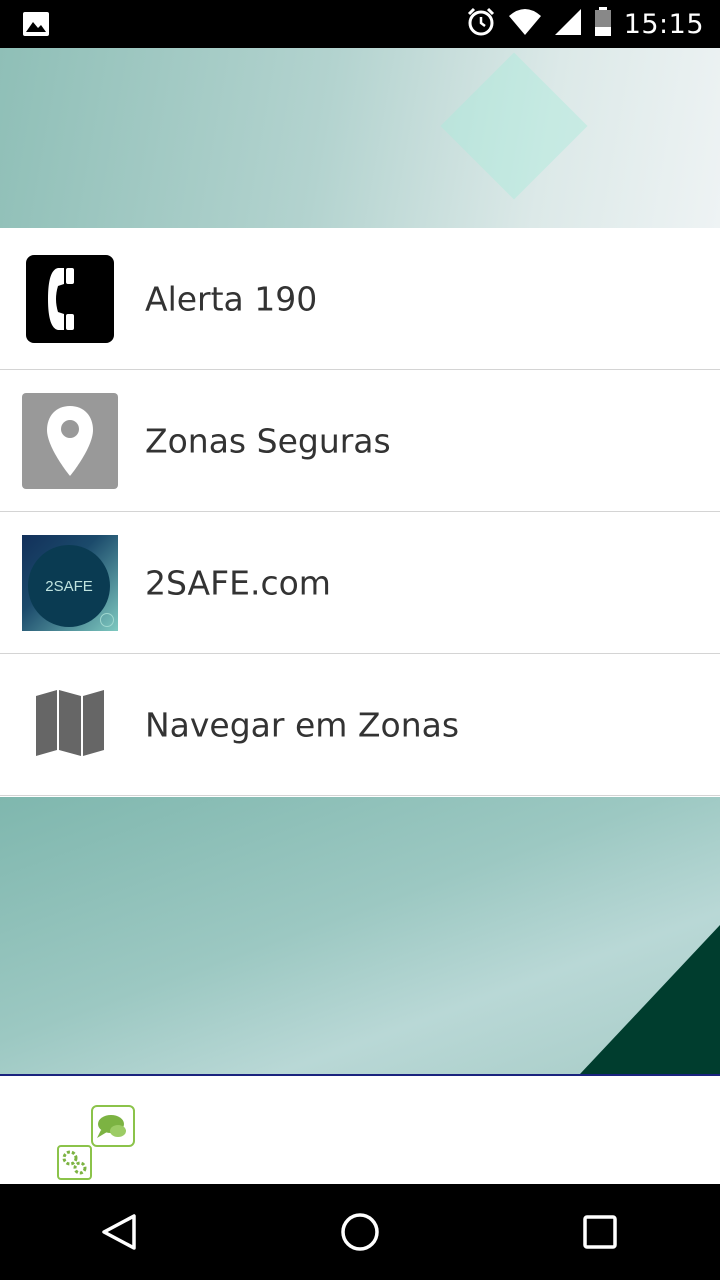 Image resolution: width=720 pixels, height=1280 pixels. Describe the element at coordinates (603, 24) in the screenshot. I see `battery-icon` at that location.